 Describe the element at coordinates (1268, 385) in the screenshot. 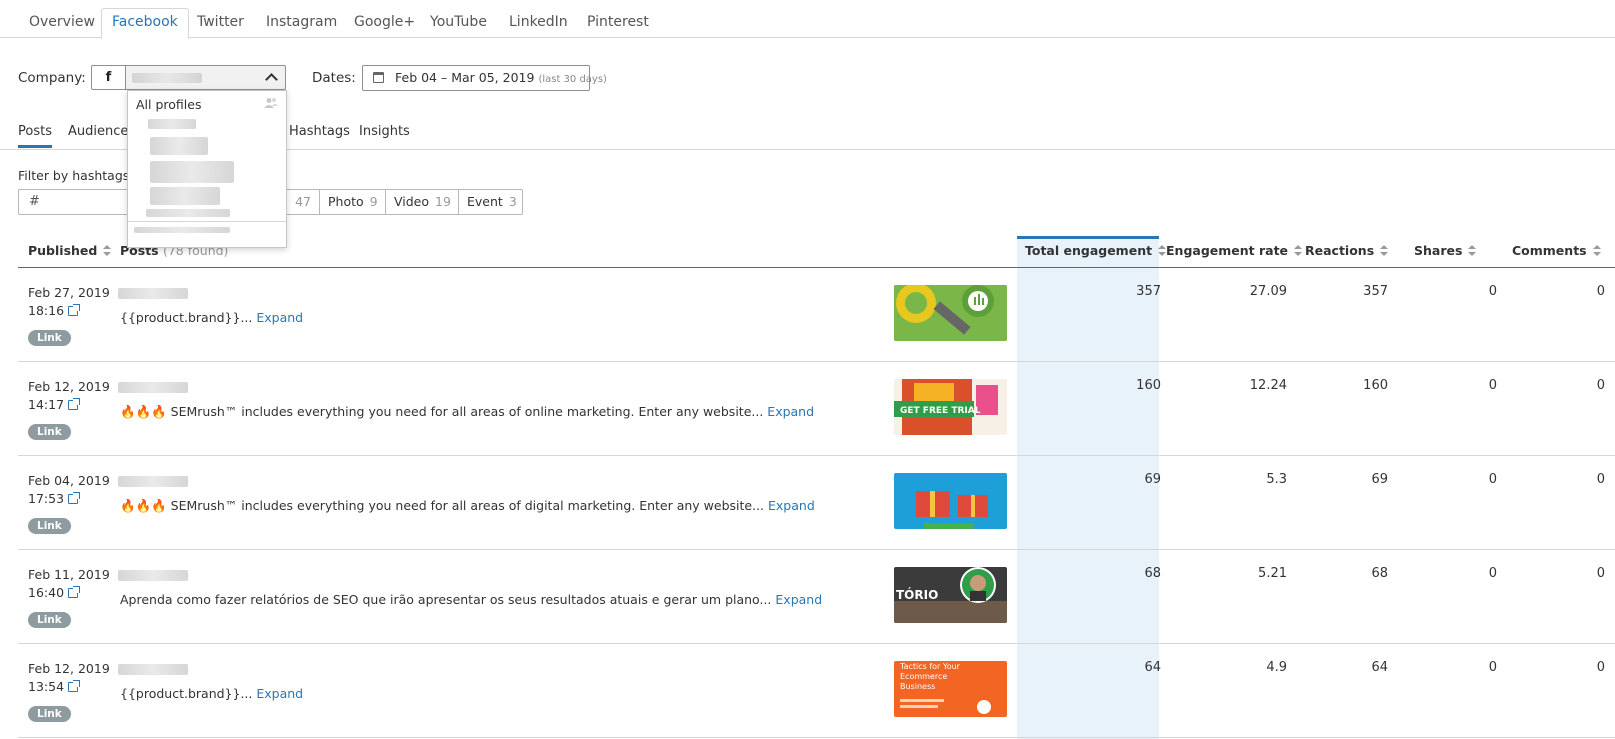

I see `engagement-rate-value: 12.24` at that location.